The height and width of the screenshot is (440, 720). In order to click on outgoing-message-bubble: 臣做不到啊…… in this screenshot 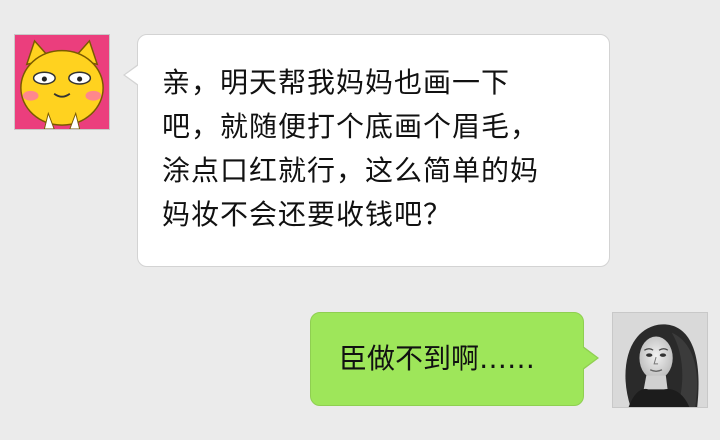, I will do `click(454, 359)`.